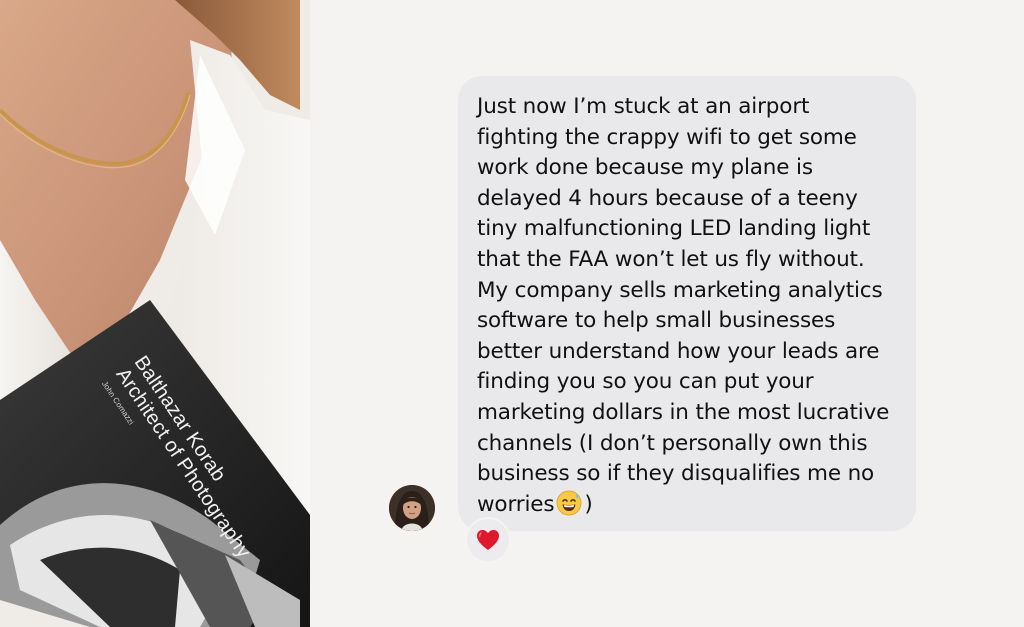 This screenshot has height=627, width=1024. I want to click on red-heart-icon, so click(488, 540).